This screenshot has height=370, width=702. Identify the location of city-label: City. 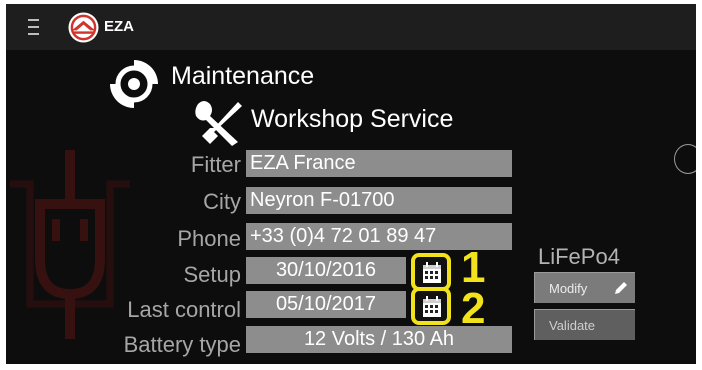
(222, 201).